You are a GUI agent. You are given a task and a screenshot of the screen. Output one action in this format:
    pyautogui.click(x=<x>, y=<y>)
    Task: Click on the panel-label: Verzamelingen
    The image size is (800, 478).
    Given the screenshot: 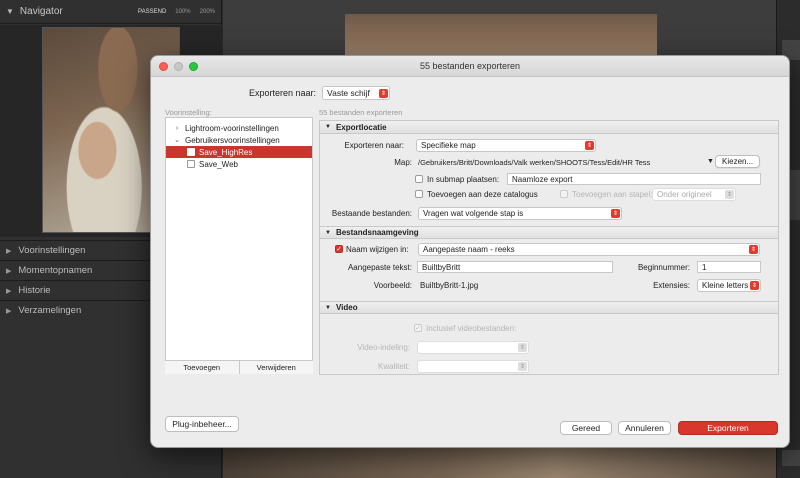 What is the action you would take?
    pyautogui.click(x=50, y=310)
    